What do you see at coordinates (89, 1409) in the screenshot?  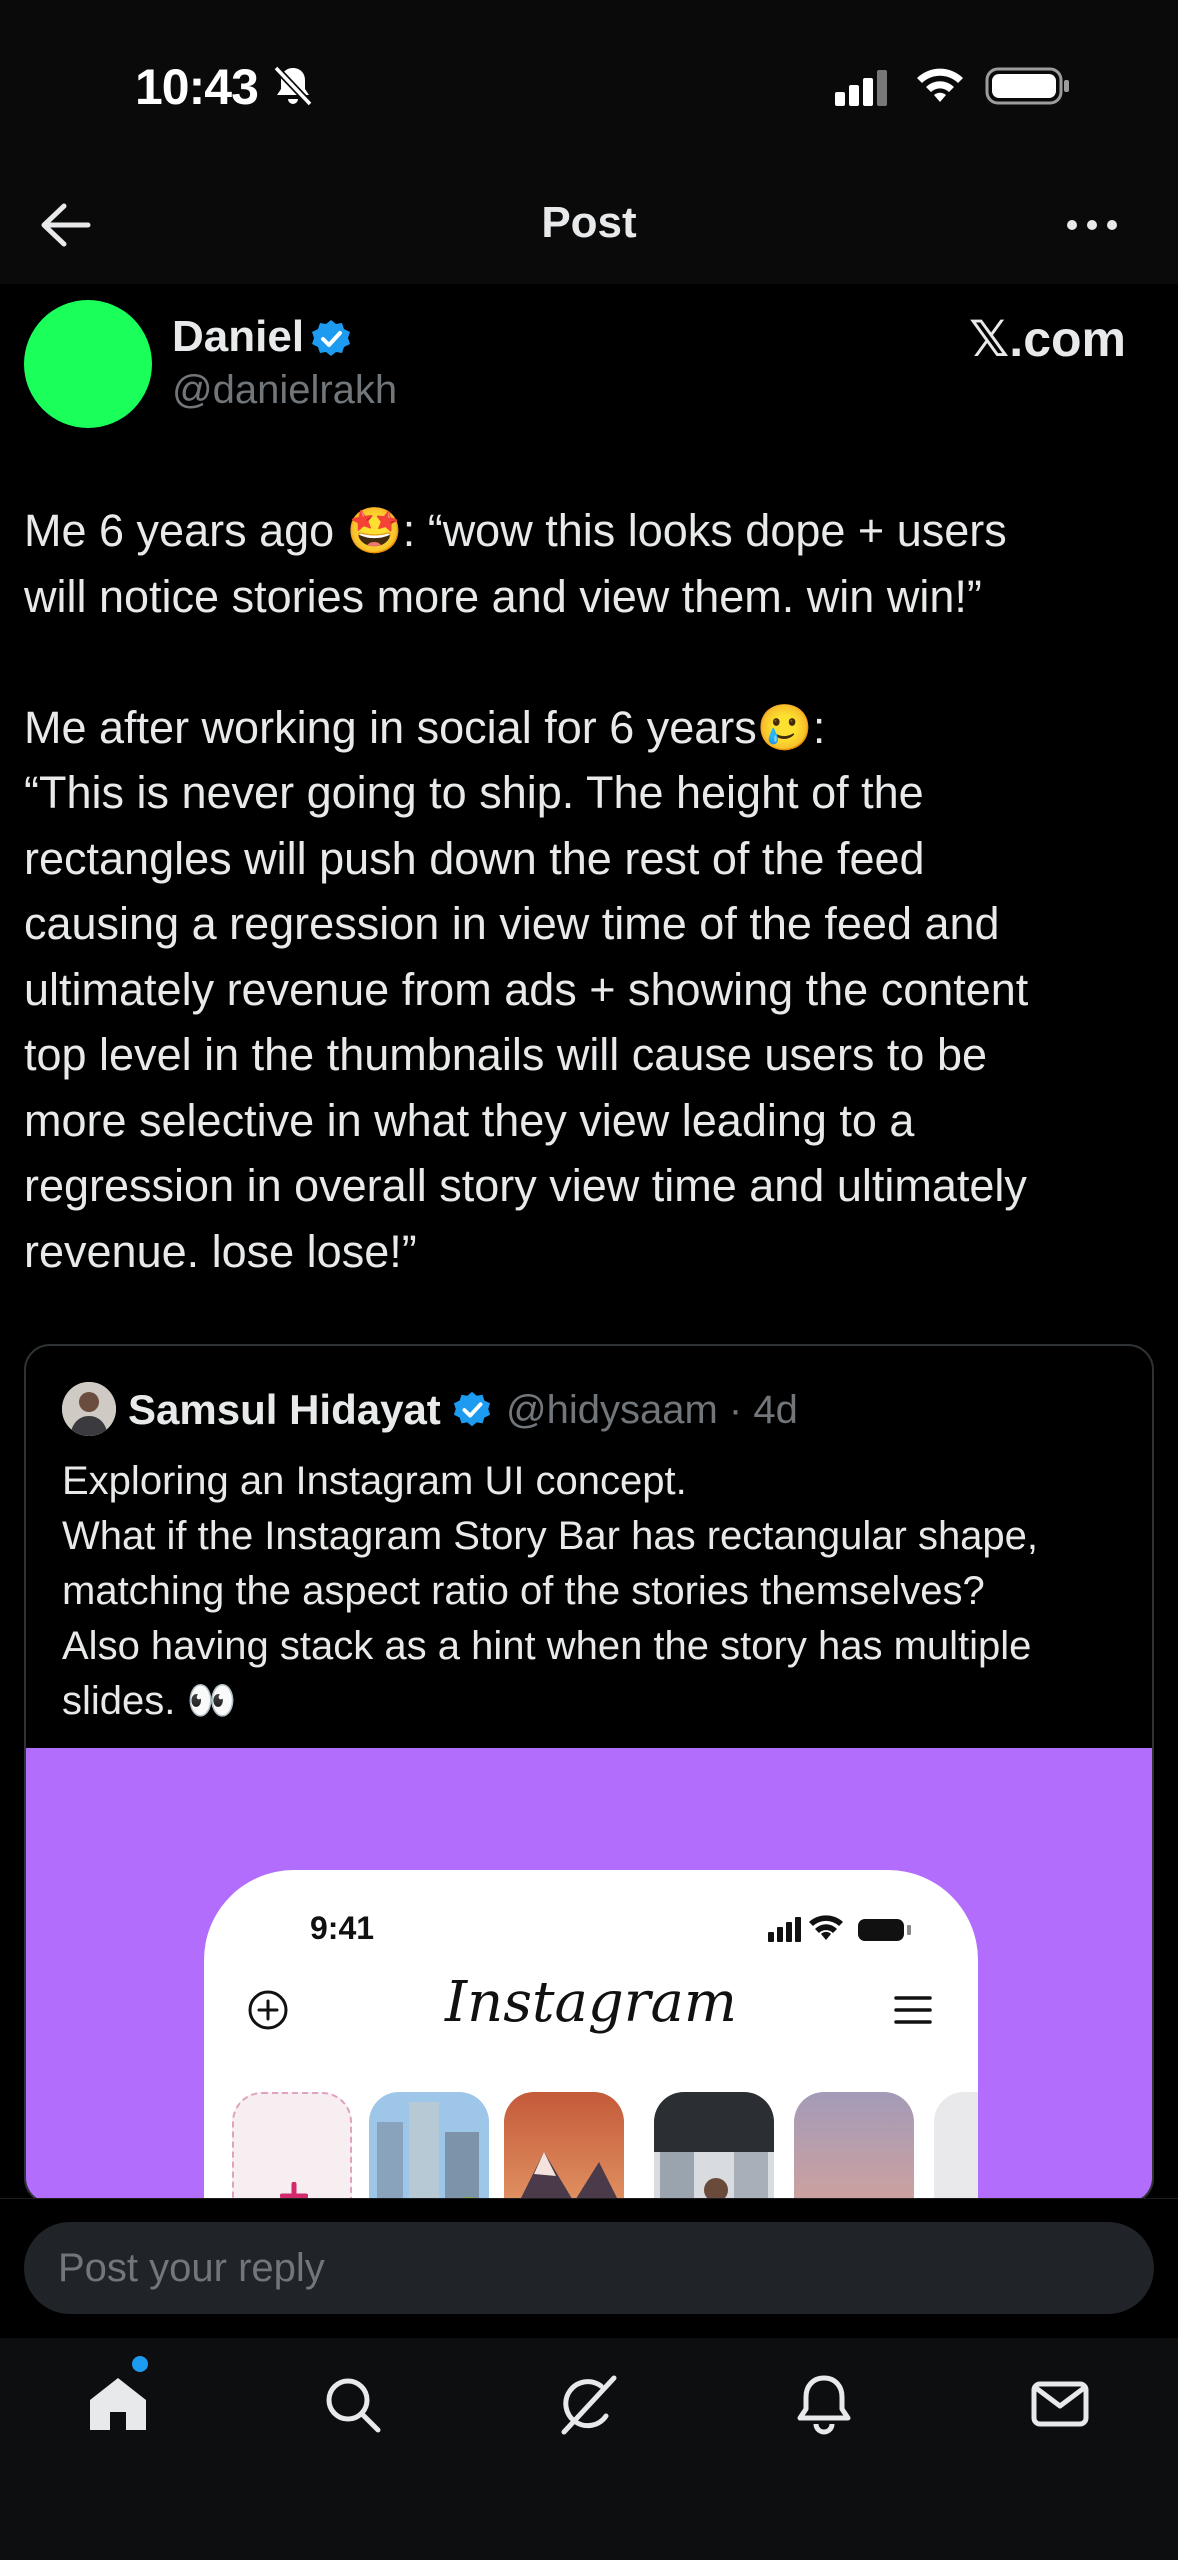 I see `quote-author-avatar` at bounding box center [89, 1409].